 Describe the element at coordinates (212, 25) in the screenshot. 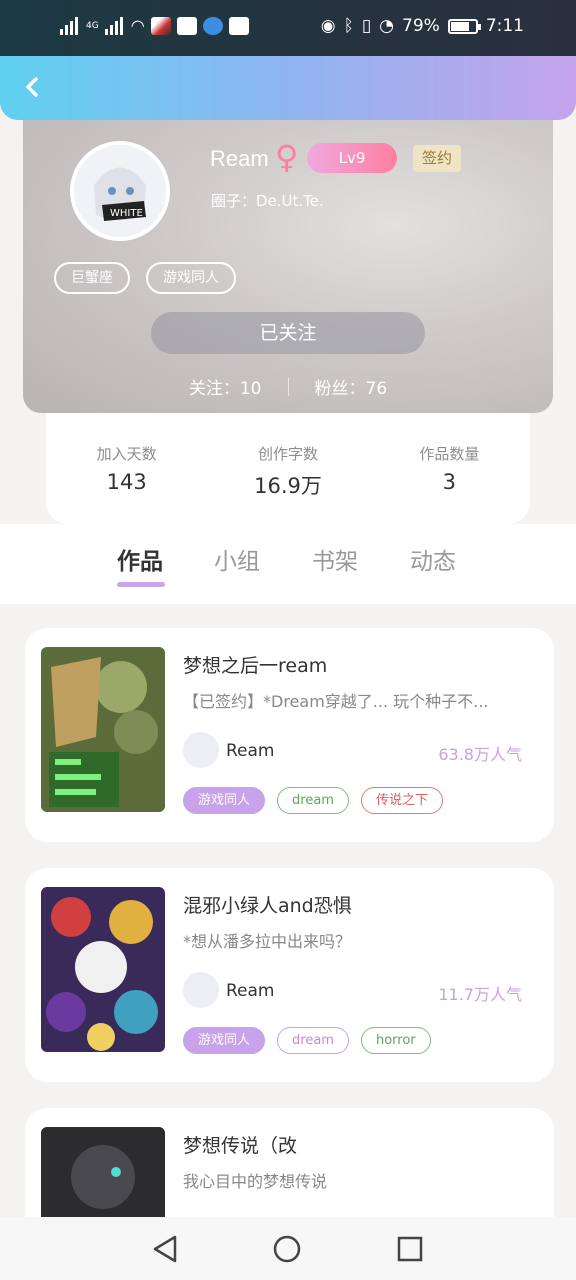

I see `browser-icon` at that location.